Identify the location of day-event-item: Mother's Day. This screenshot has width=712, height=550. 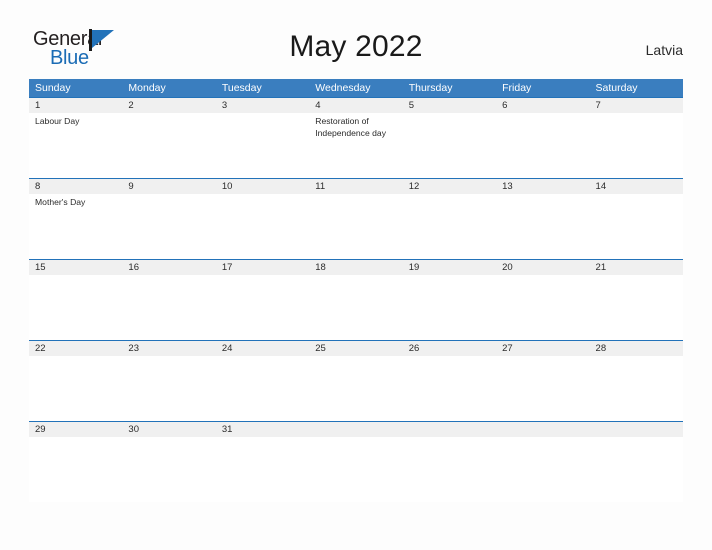
(60, 202).